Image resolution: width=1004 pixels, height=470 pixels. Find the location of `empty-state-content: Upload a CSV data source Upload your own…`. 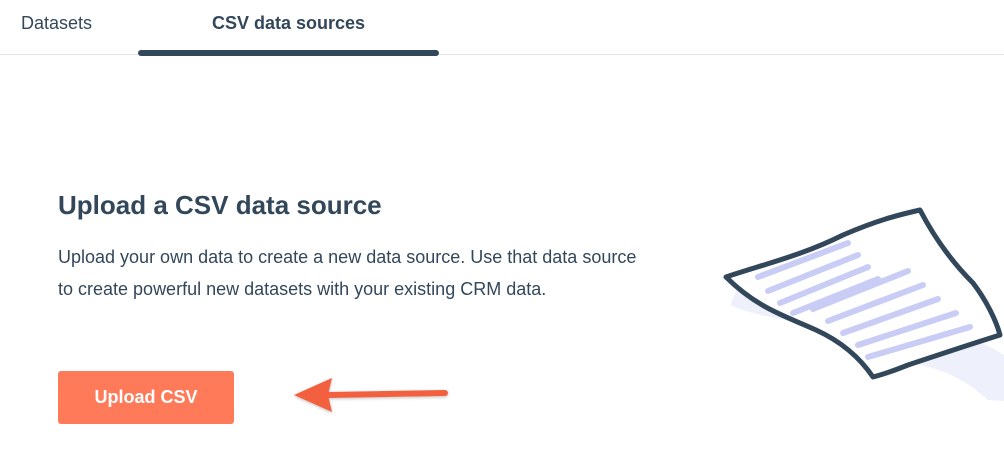

empty-state-content: Upload a CSV data source Upload your own… is located at coordinates (358, 246).